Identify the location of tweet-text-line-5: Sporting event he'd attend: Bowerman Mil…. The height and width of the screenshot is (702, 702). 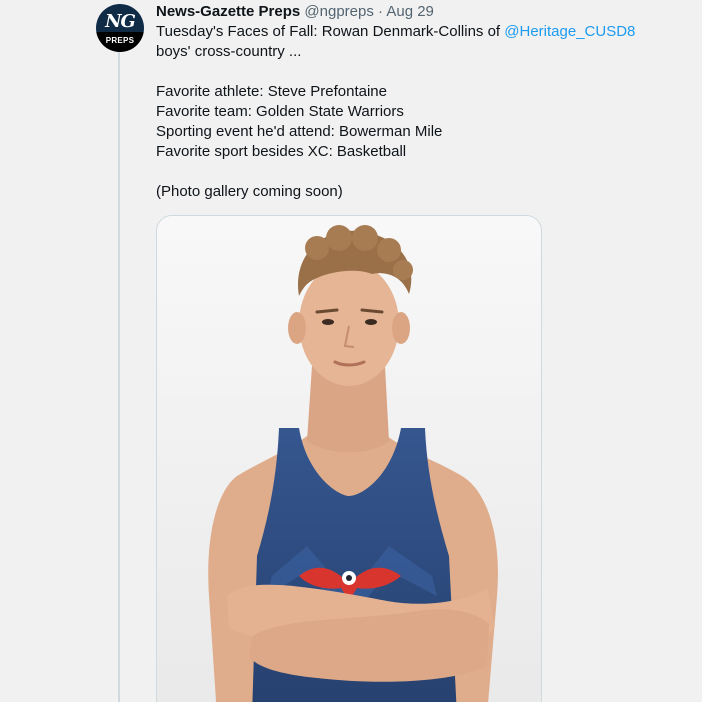
(299, 131).